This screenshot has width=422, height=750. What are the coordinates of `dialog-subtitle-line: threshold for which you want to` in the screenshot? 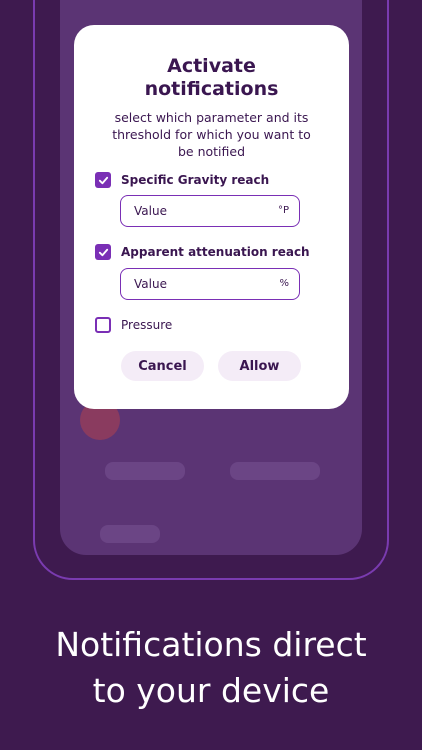 It's located at (211, 134).